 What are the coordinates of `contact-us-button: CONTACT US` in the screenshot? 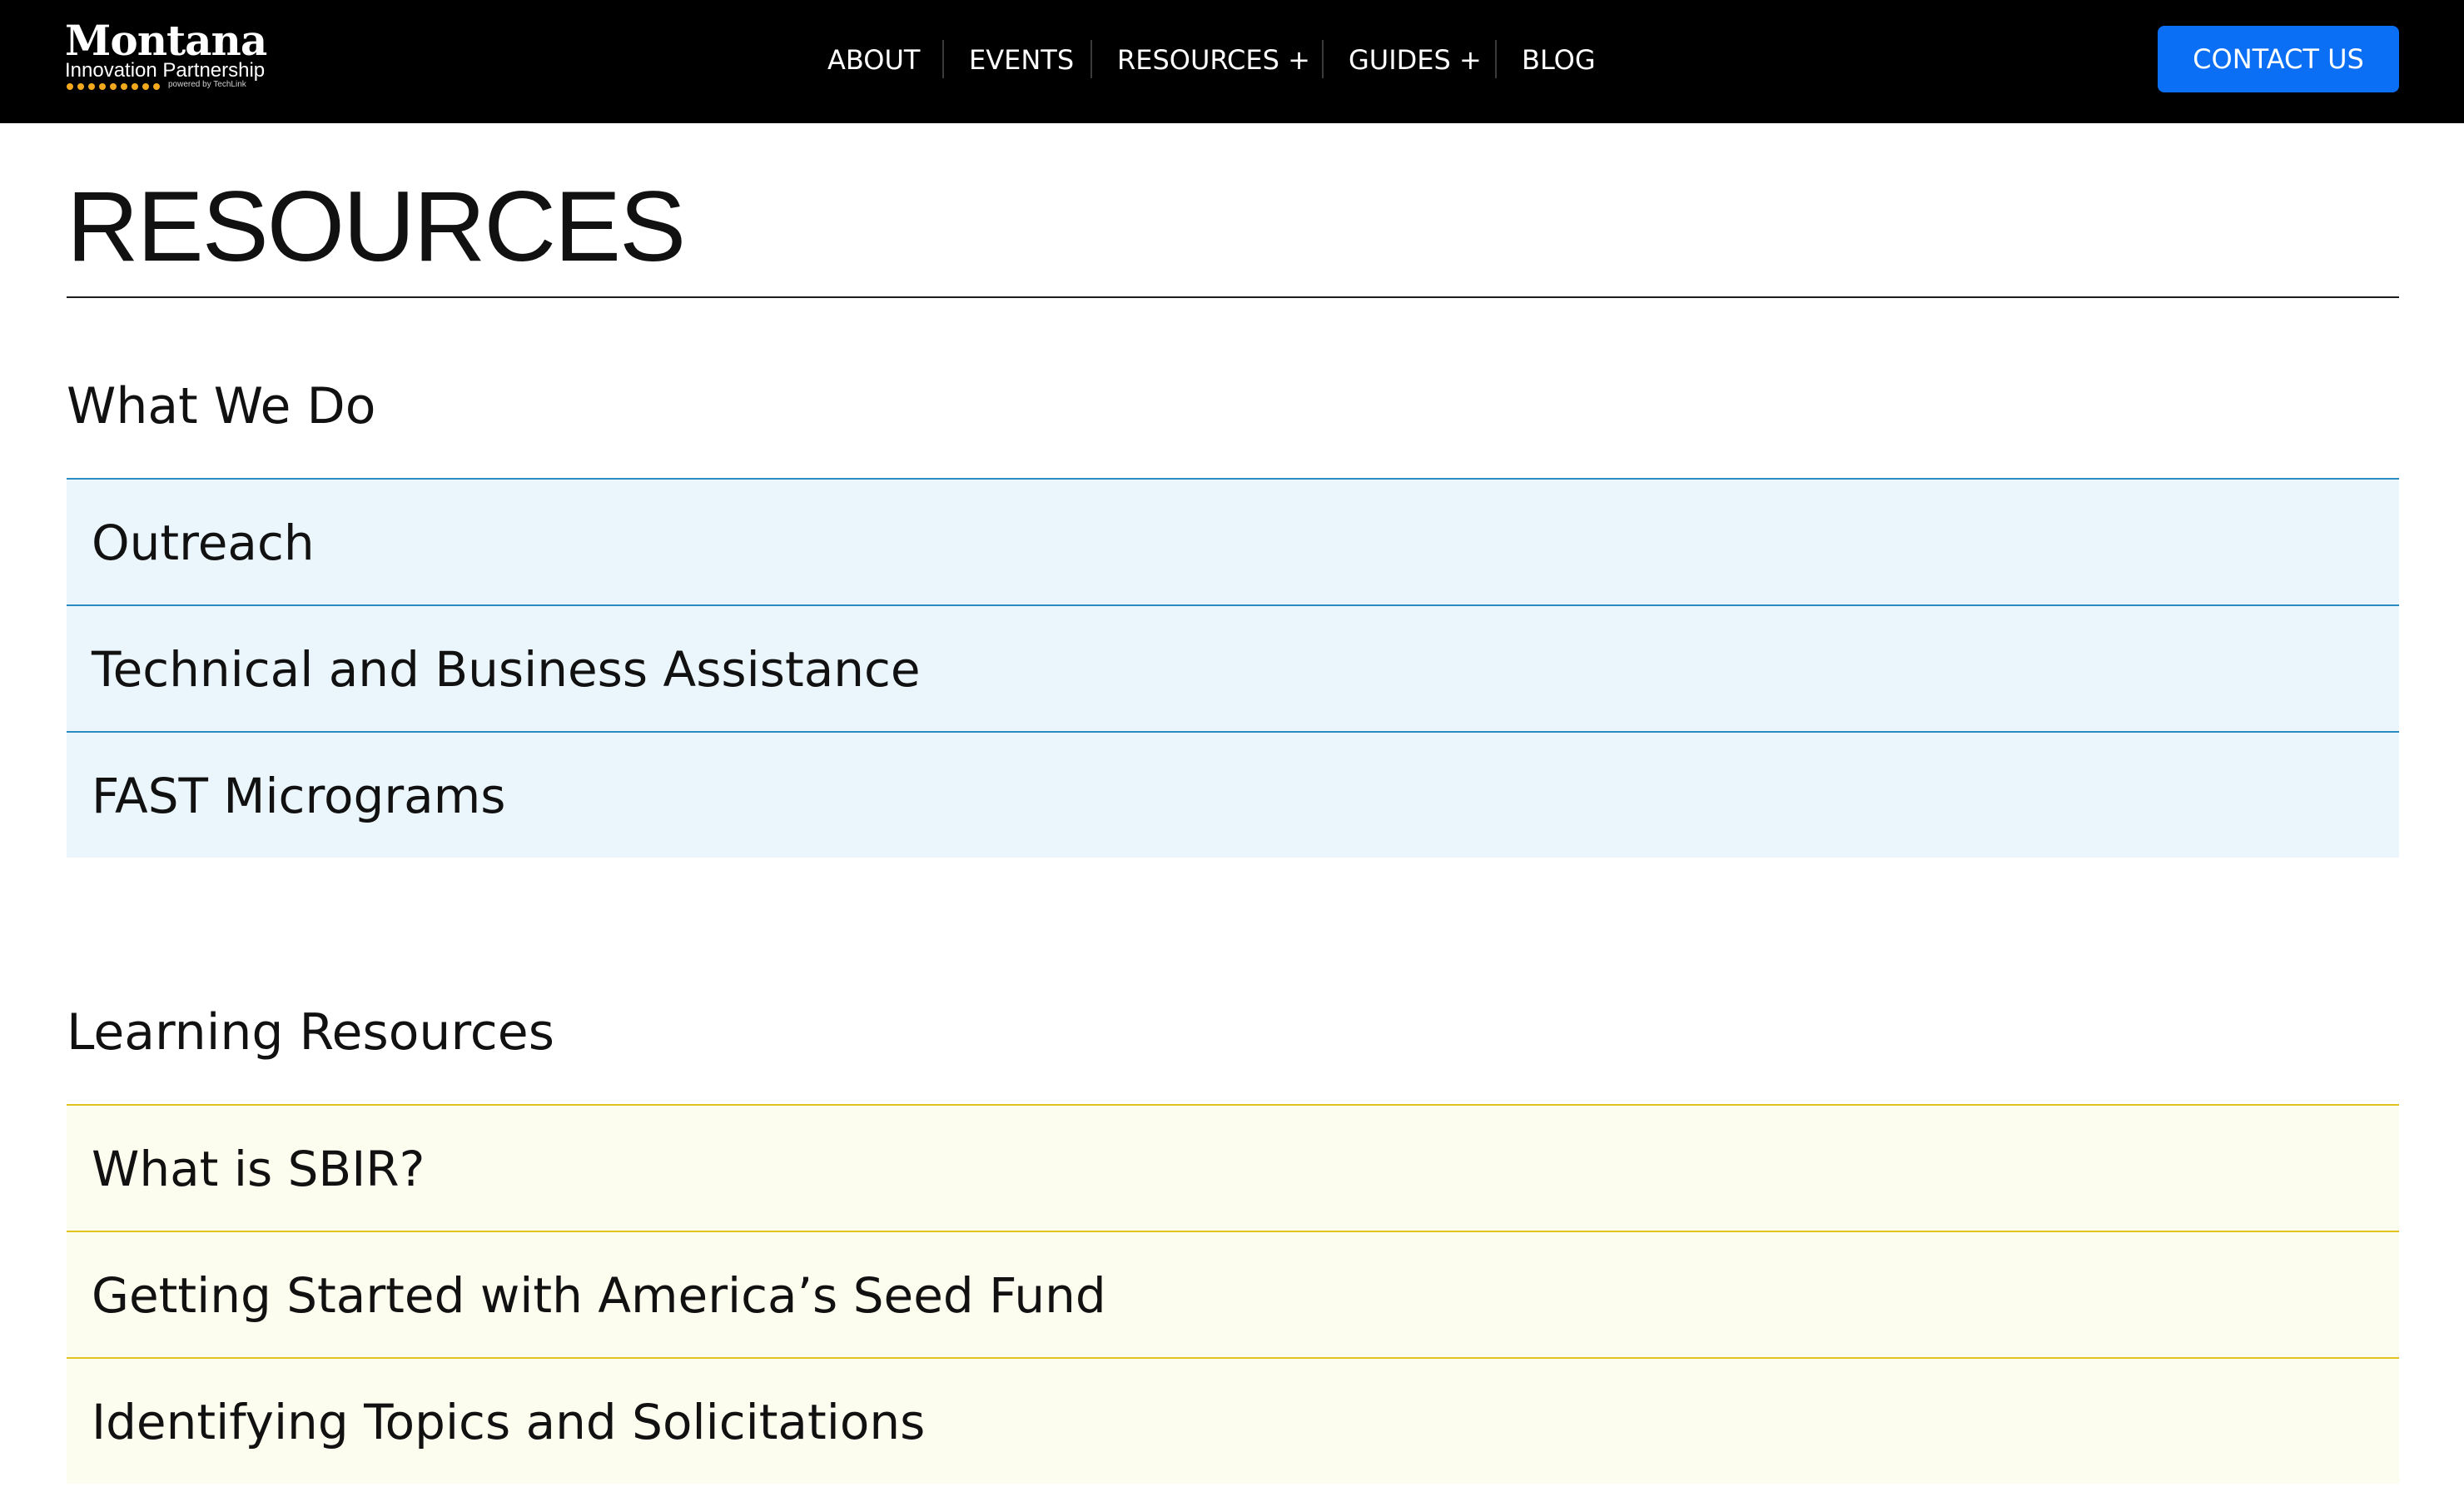 It's located at (2278, 59).